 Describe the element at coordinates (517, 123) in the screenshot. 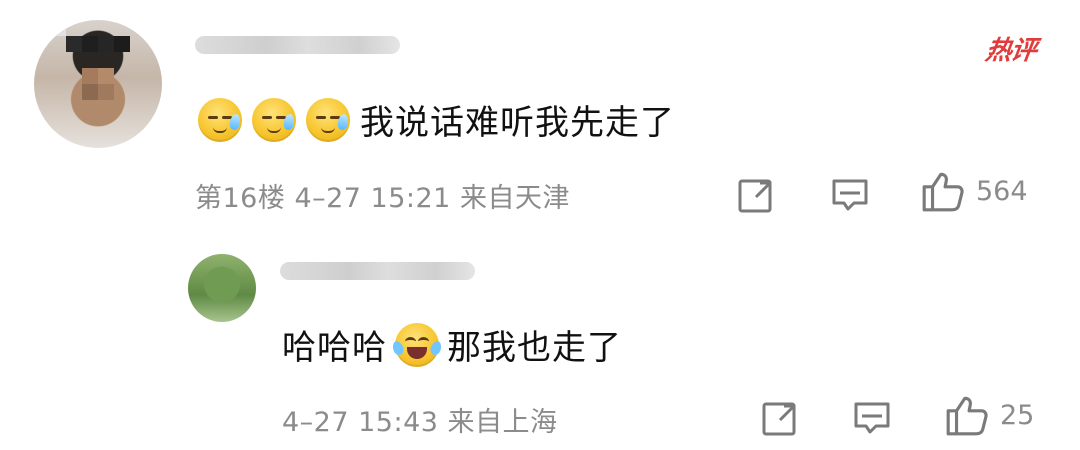

I see `comment-text: 我说话难听我先走了` at that location.